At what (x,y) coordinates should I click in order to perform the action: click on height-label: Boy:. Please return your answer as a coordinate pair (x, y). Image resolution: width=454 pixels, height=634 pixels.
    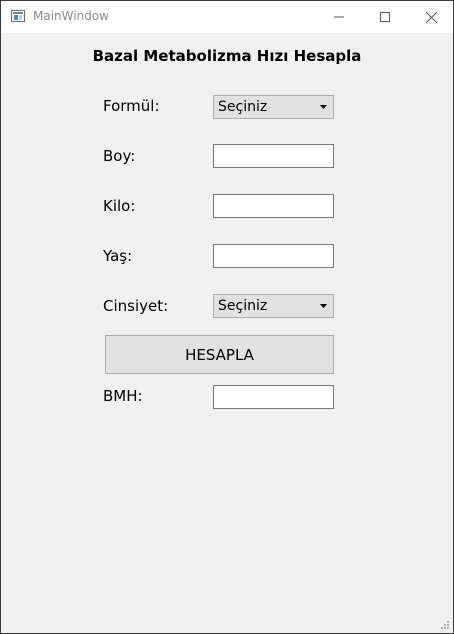
    Looking at the image, I should click on (119, 156).